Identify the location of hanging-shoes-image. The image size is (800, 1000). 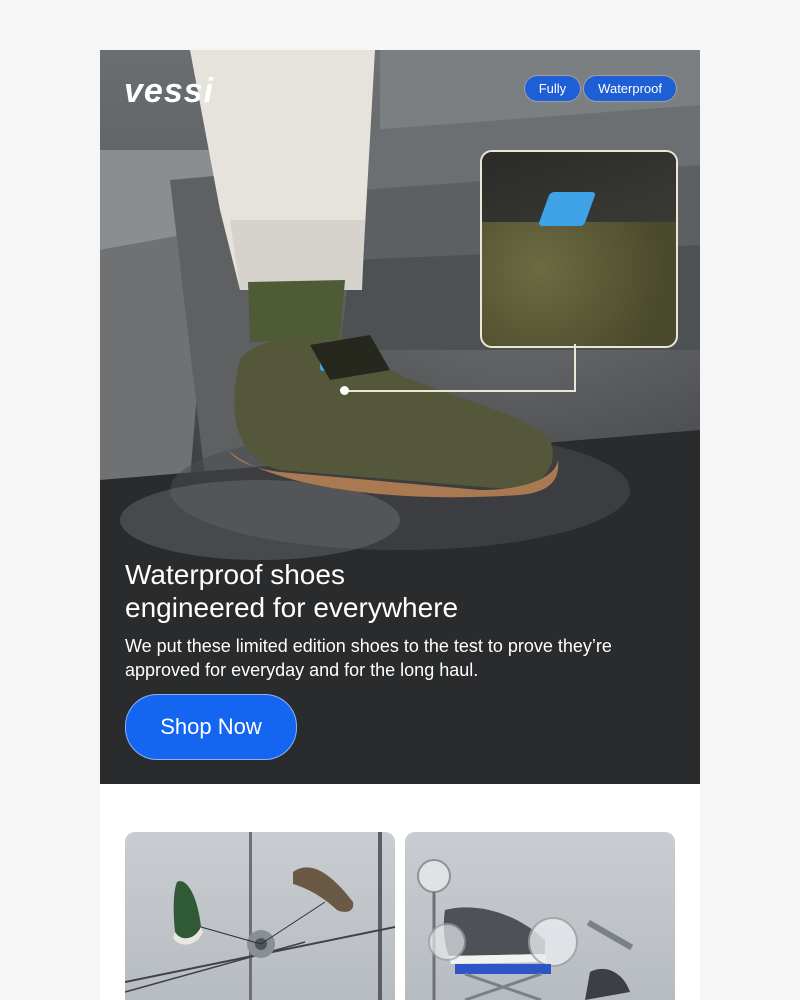
(260, 916).